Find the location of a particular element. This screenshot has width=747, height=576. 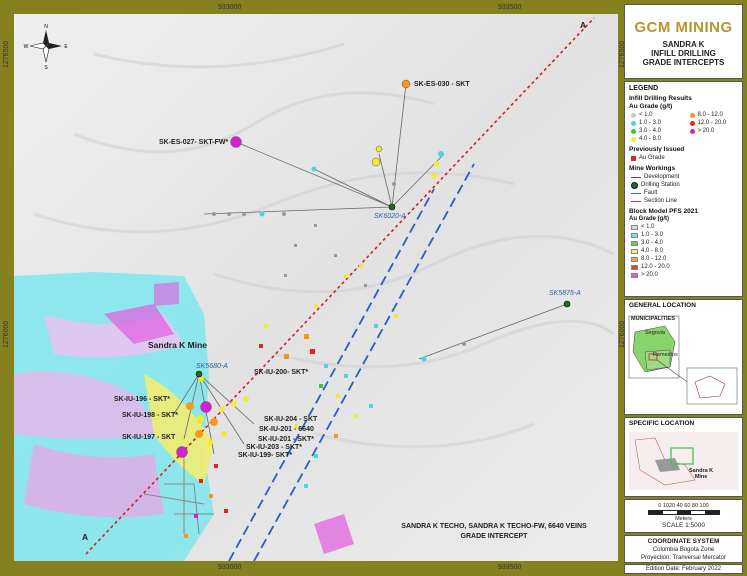

drill-label: SK-IU-197 - SKT is located at coordinates (149, 437).